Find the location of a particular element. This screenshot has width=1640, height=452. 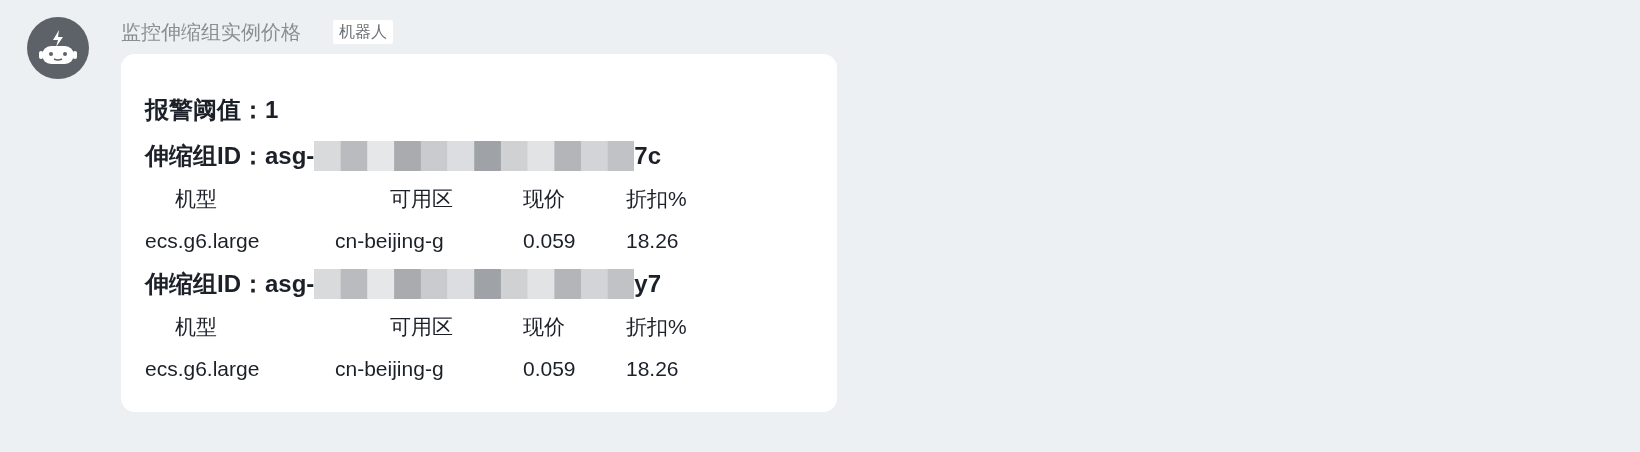

sender-name: 监控伸缩组实例价格 is located at coordinates (211, 32).